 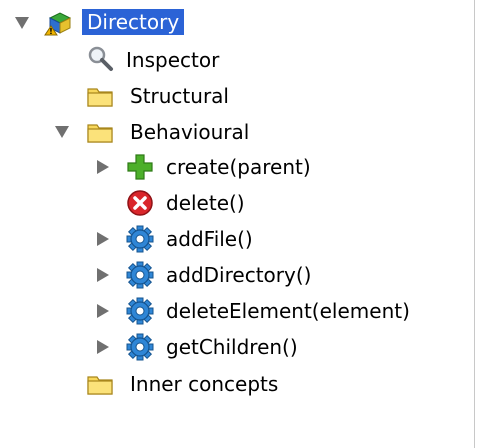 I want to click on tree-row-inspector: Inspector, so click(x=237, y=59).